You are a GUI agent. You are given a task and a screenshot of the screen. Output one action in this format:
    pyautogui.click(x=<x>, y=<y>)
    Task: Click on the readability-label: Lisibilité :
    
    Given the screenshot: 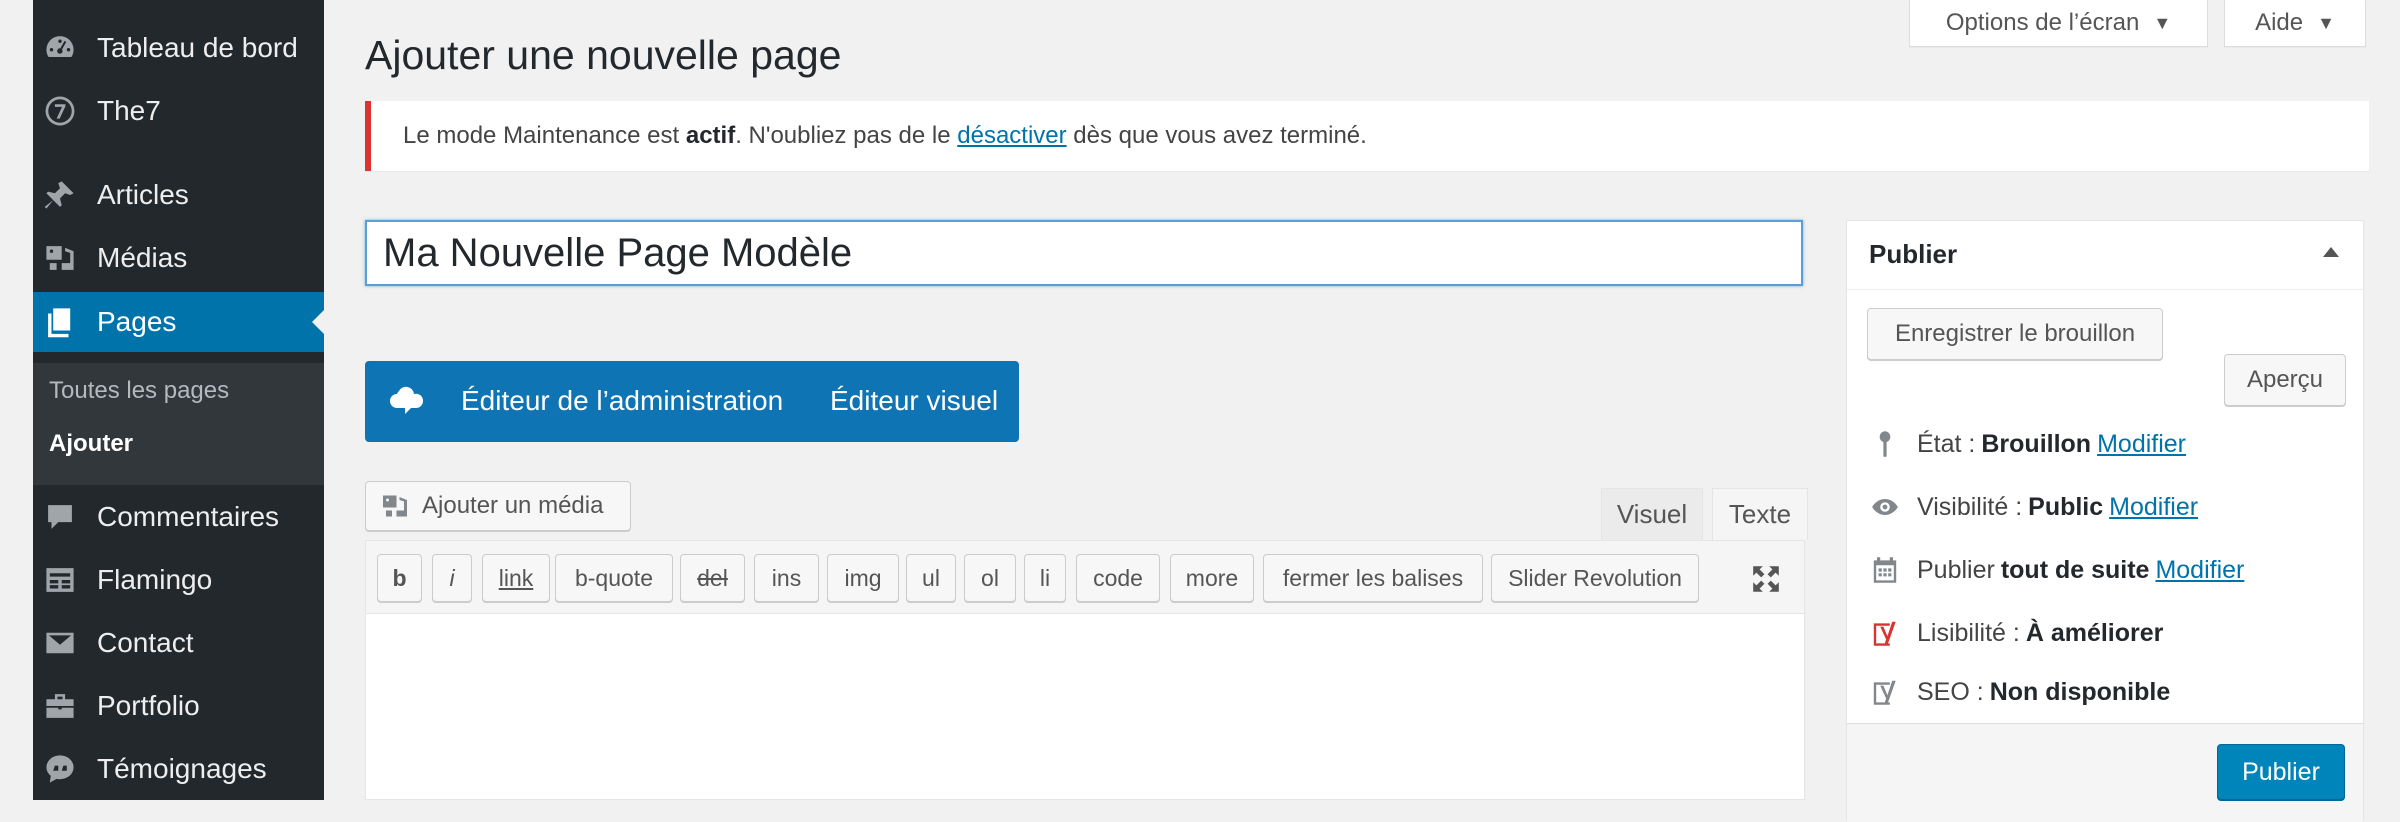 What is the action you would take?
    pyautogui.click(x=1968, y=632)
    